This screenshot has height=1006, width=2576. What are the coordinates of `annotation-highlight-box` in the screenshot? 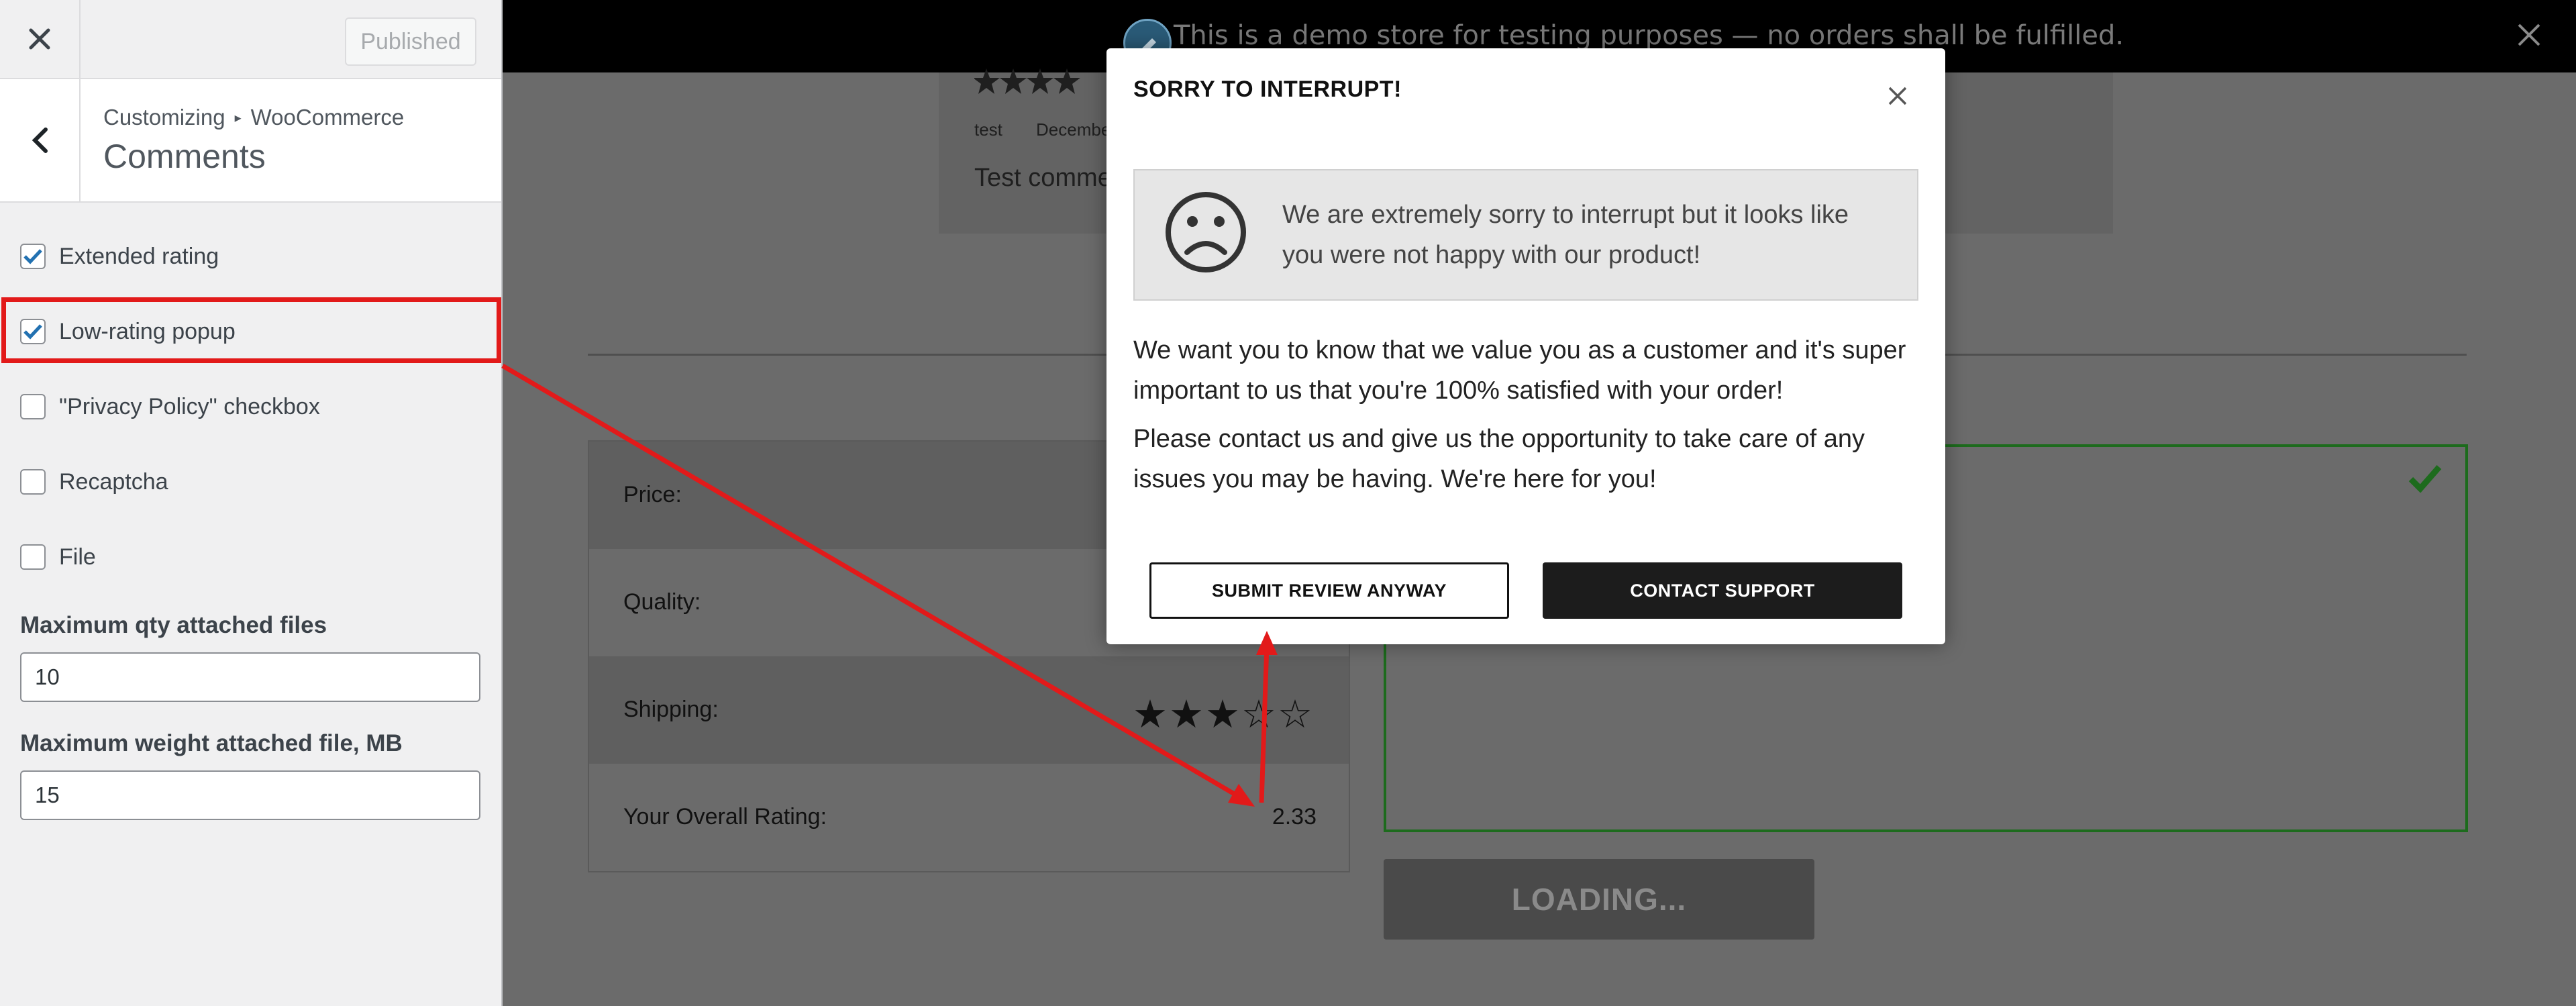 It's located at (251, 330).